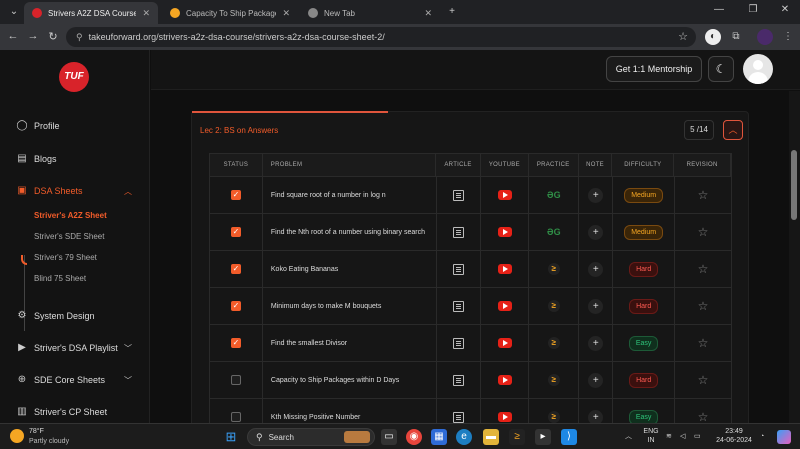 This screenshot has width=800, height=449. I want to click on problem-name: Koko Eating Bananas, so click(350, 269).